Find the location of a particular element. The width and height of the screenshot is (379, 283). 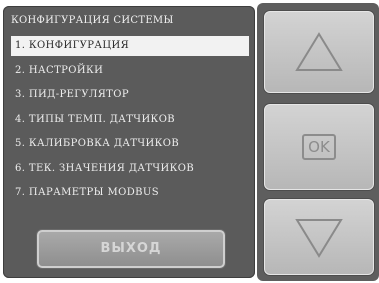

menu-item-sensor-calibration: 5. КАЛИБРОВКА ДАТЧИКОВ is located at coordinates (130, 144).